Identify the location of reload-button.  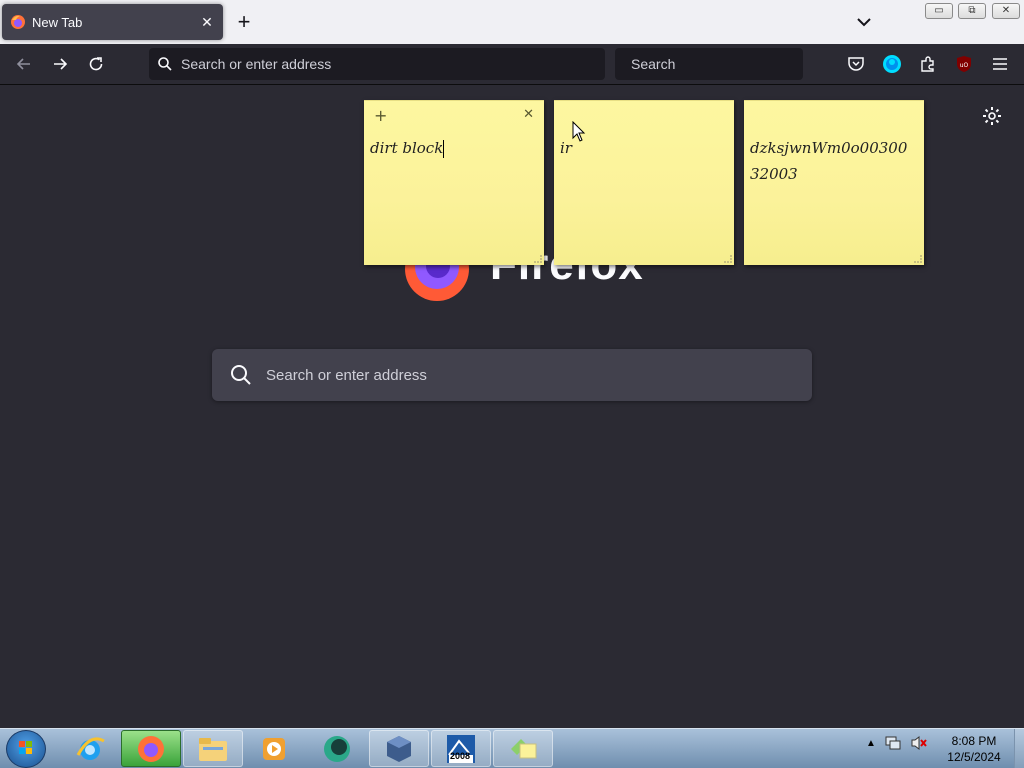
(96, 64).